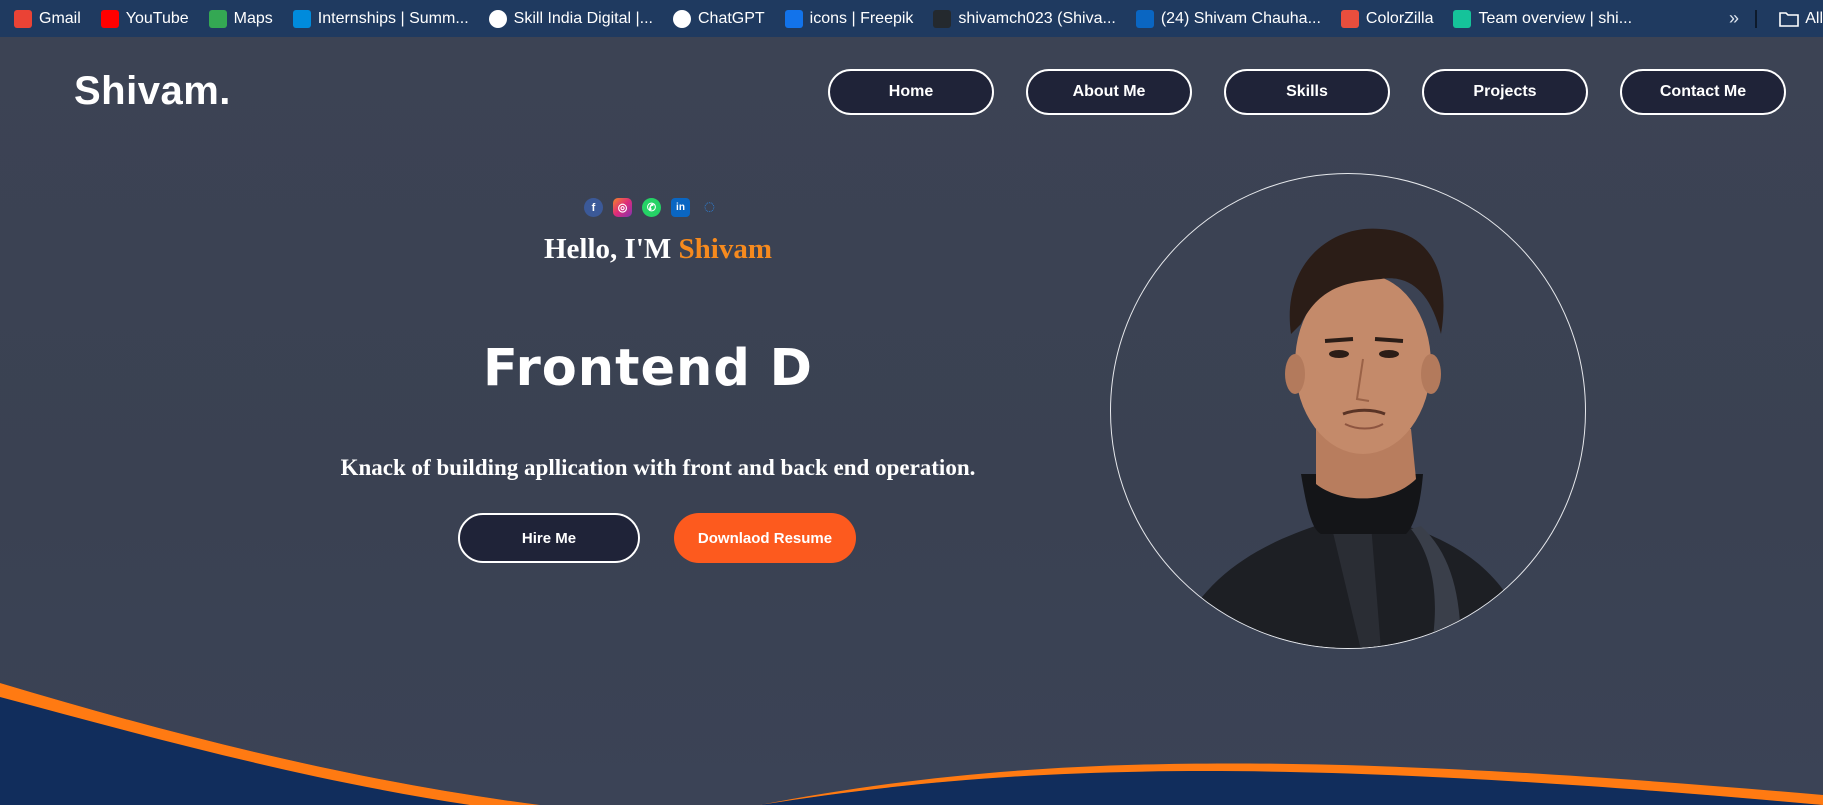 This screenshot has width=1823, height=805. What do you see at coordinates (270, 744) in the screenshot?
I see `wave-navy-fill` at bounding box center [270, 744].